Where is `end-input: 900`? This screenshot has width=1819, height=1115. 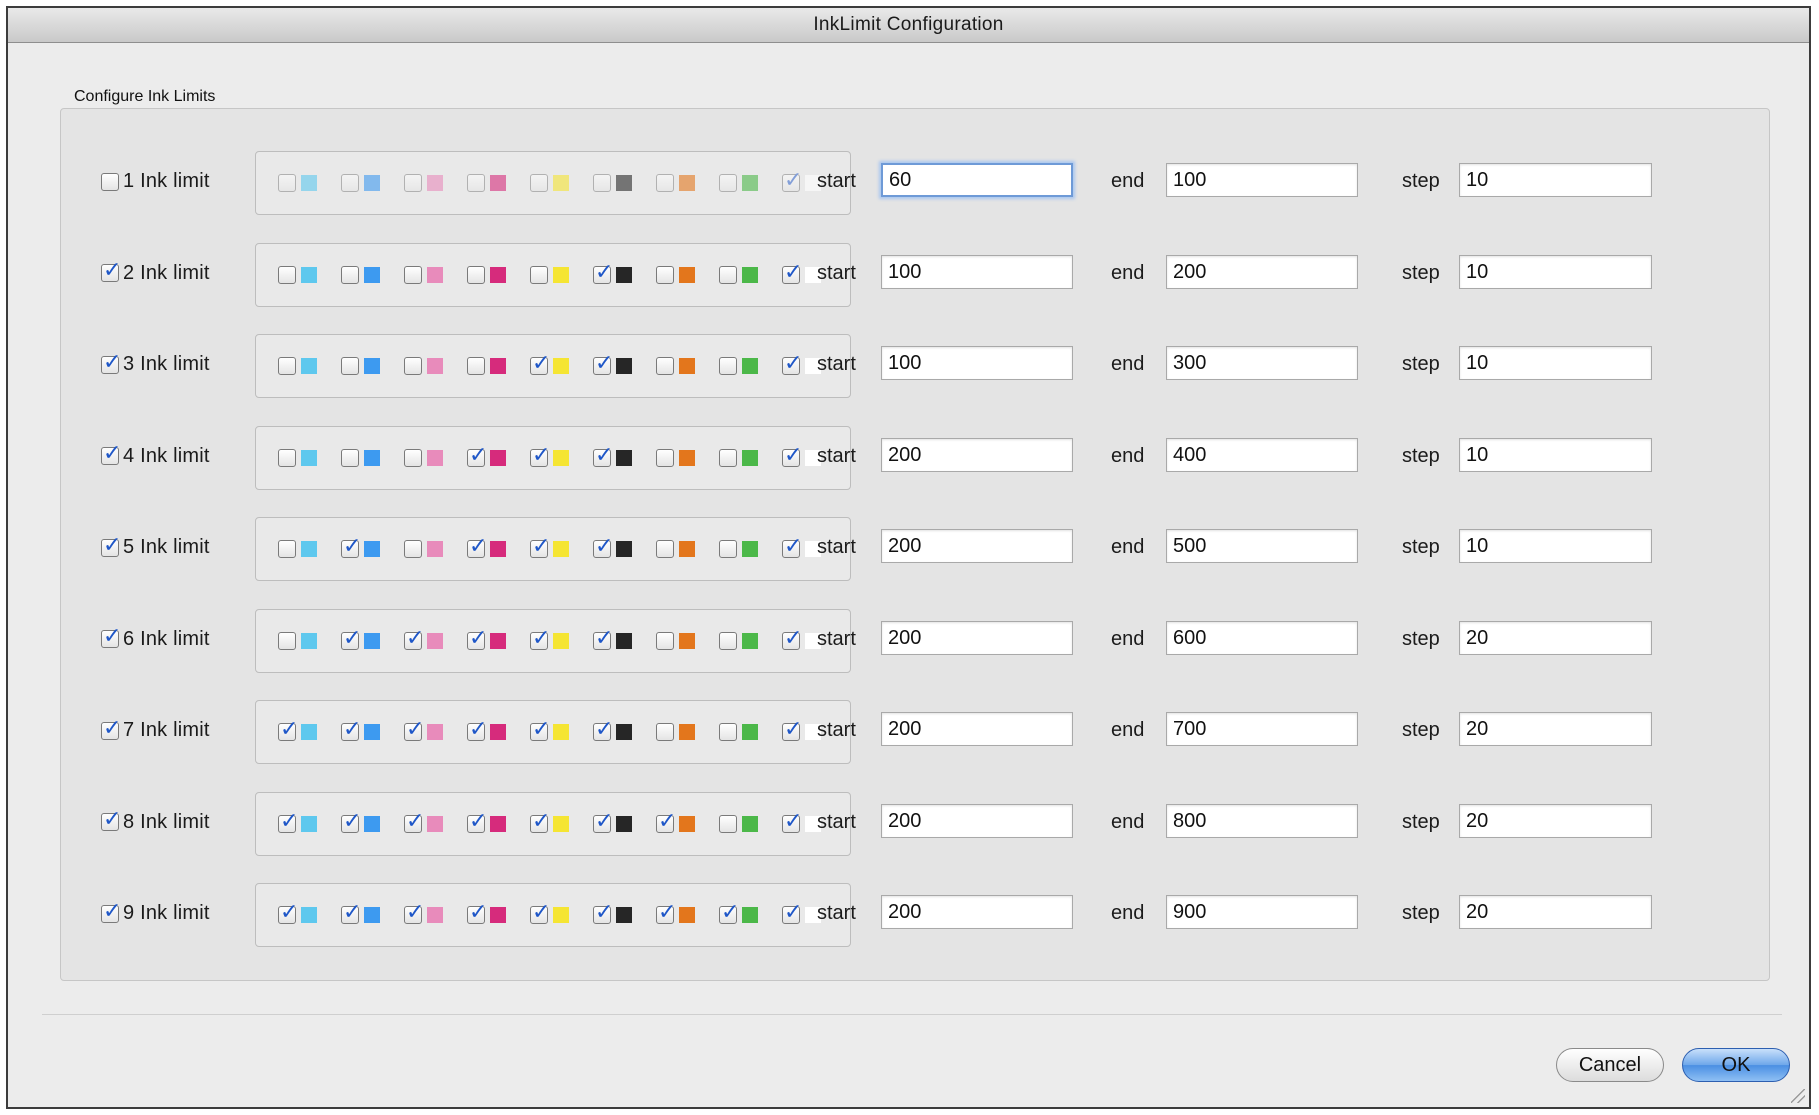 end-input: 900 is located at coordinates (1262, 912).